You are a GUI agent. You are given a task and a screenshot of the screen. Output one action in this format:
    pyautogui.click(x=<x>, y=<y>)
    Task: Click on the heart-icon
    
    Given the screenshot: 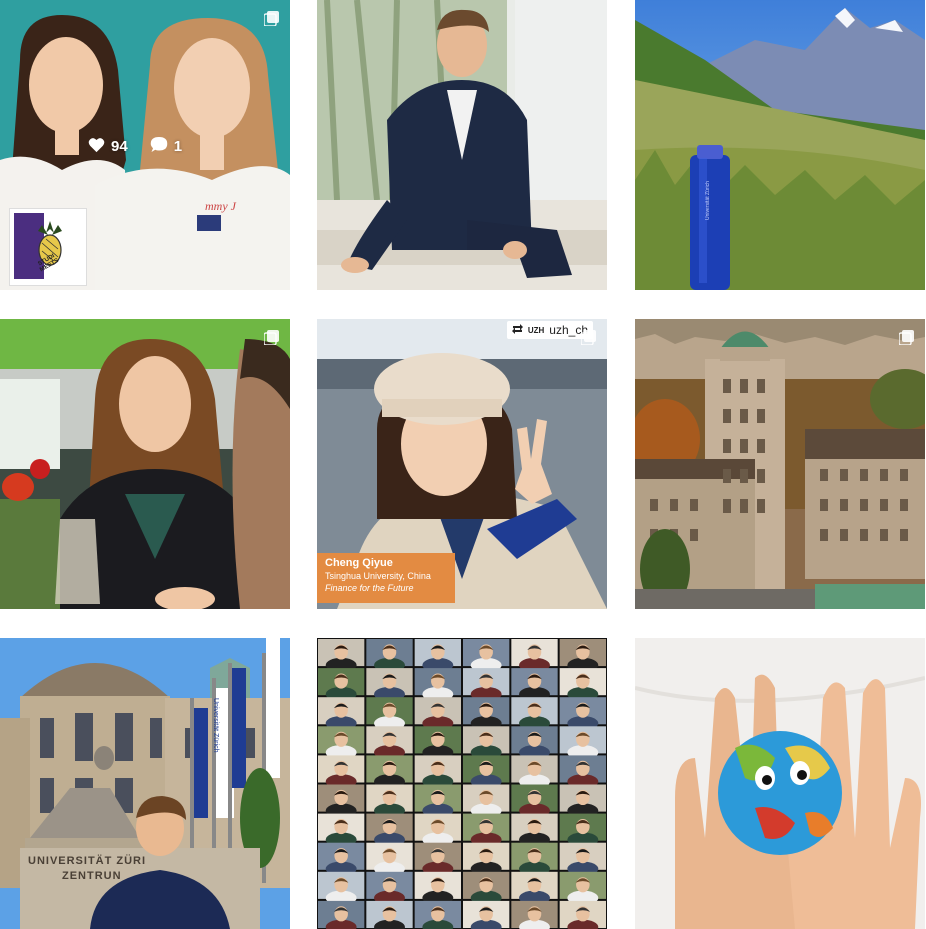 What is the action you would take?
    pyautogui.click(x=96, y=147)
    